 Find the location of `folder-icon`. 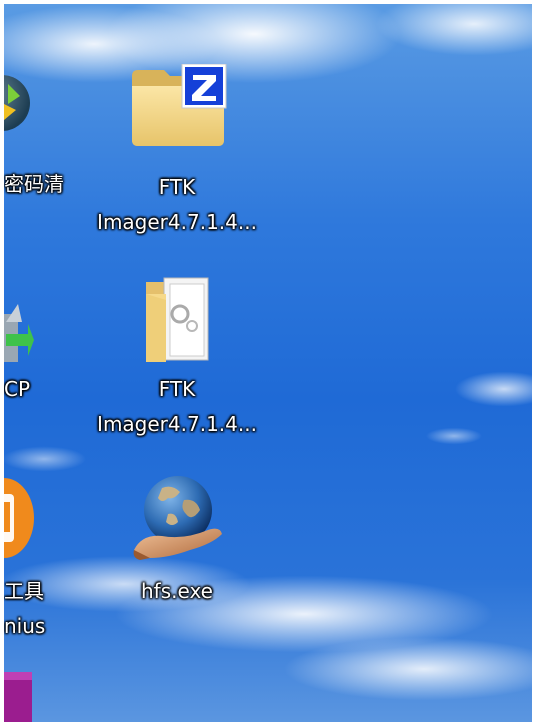

folder-icon is located at coordinates (179, 320).